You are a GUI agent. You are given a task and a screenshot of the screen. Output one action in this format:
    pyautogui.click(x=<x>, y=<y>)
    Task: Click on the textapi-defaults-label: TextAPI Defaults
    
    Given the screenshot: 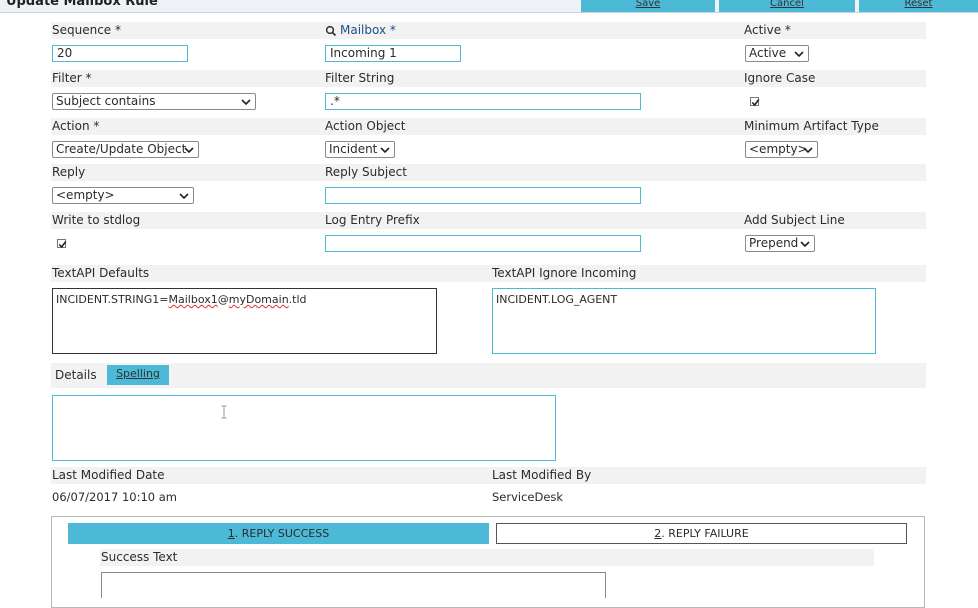 What is the action you would take?
    pyautogui.click(x=101, y=273)
    